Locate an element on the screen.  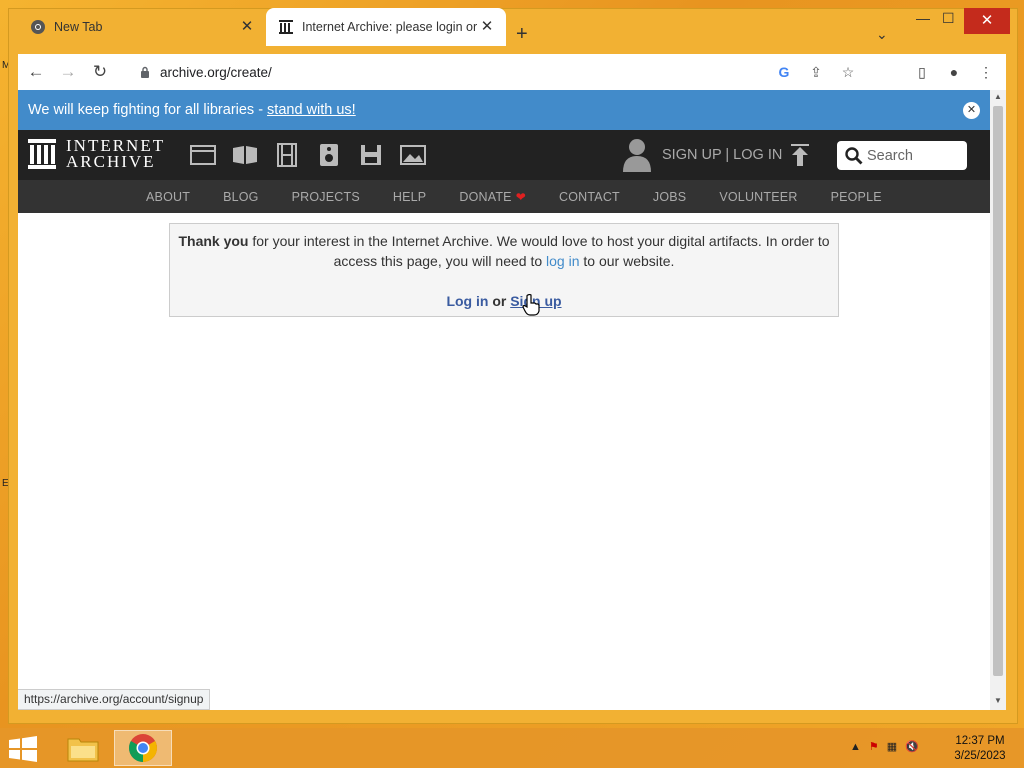
auth-actions: Log in or Sign up is located at coordinates (504, 301).